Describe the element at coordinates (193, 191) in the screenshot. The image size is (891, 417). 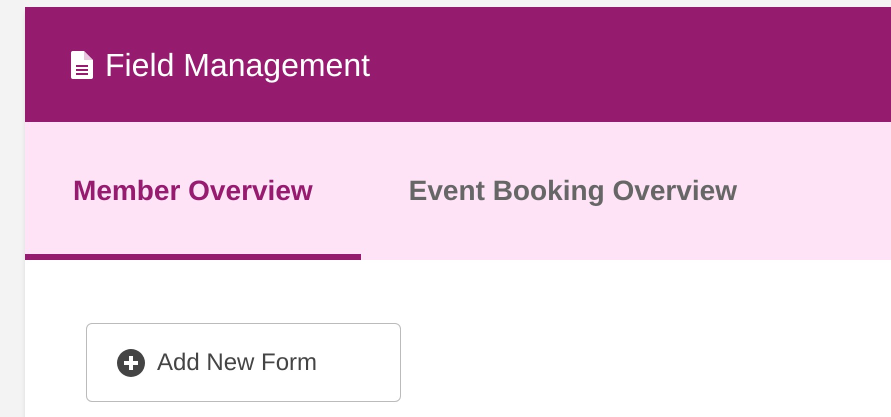
I see `tab: Member Overview` at that location.